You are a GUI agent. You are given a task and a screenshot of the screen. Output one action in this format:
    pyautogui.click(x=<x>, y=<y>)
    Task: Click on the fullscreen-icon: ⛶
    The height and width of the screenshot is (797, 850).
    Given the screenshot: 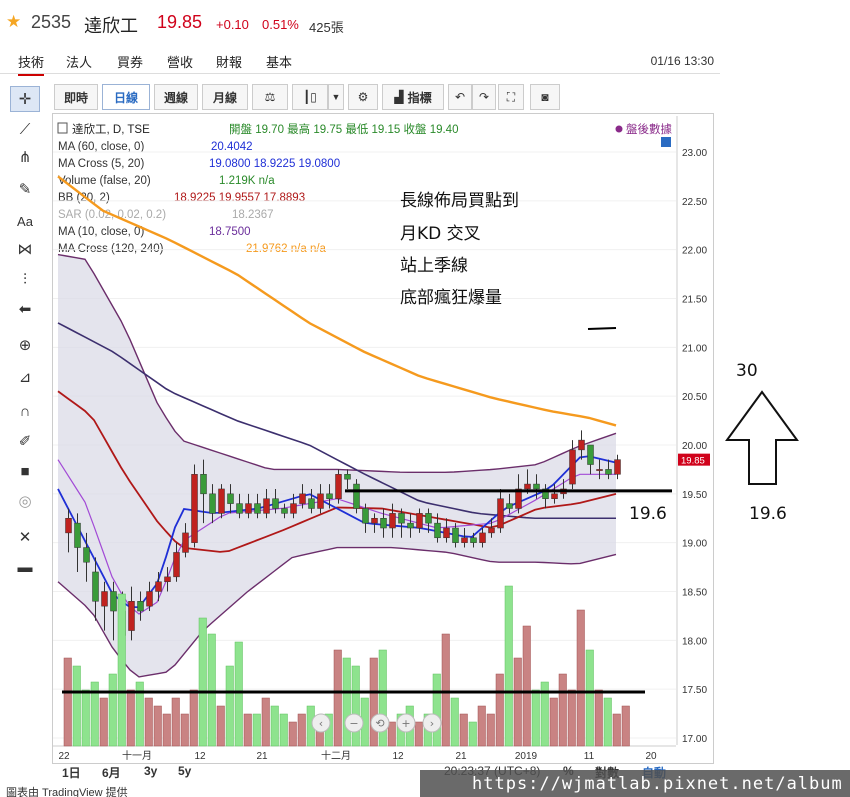 What is the action you would take?
    pyautogui.click(x=511, y=97)
    